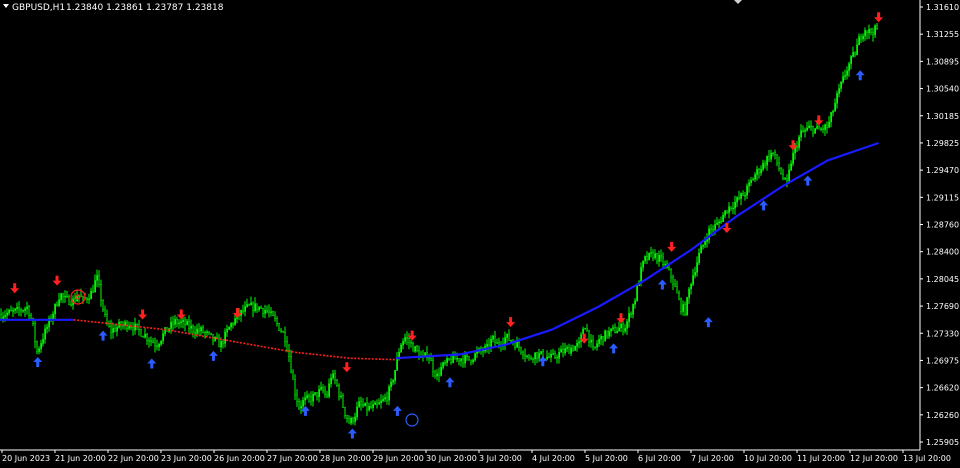  What do you see at coordinates (874, 458) in the screenshot?
I see `time-tick-label: 12 Jul 20:00` at bounding box center [874, 458].